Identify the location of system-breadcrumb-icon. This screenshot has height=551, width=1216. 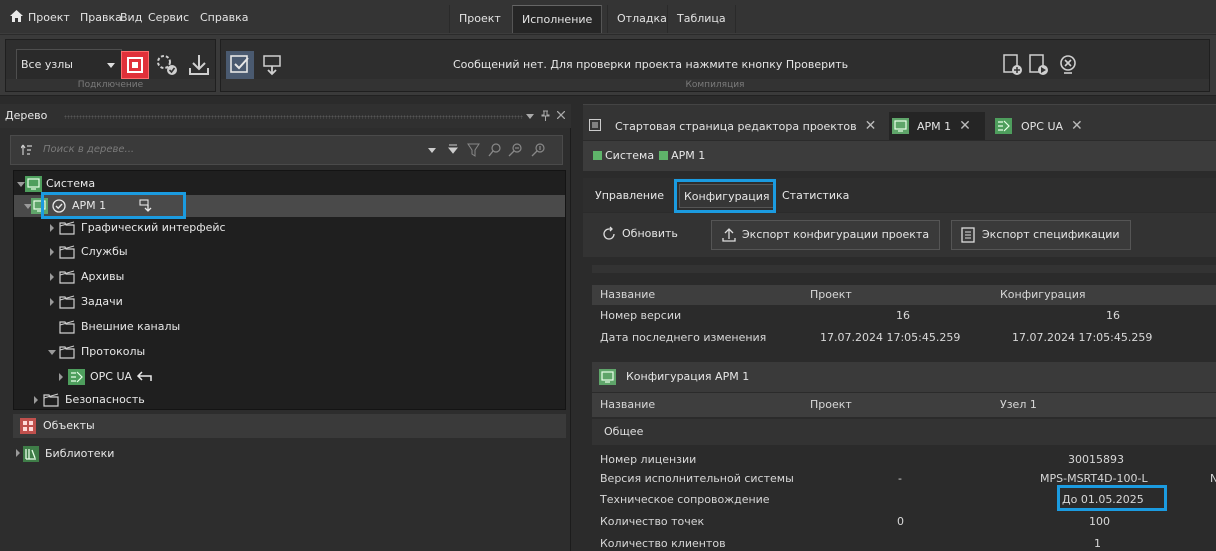
(597, 155).